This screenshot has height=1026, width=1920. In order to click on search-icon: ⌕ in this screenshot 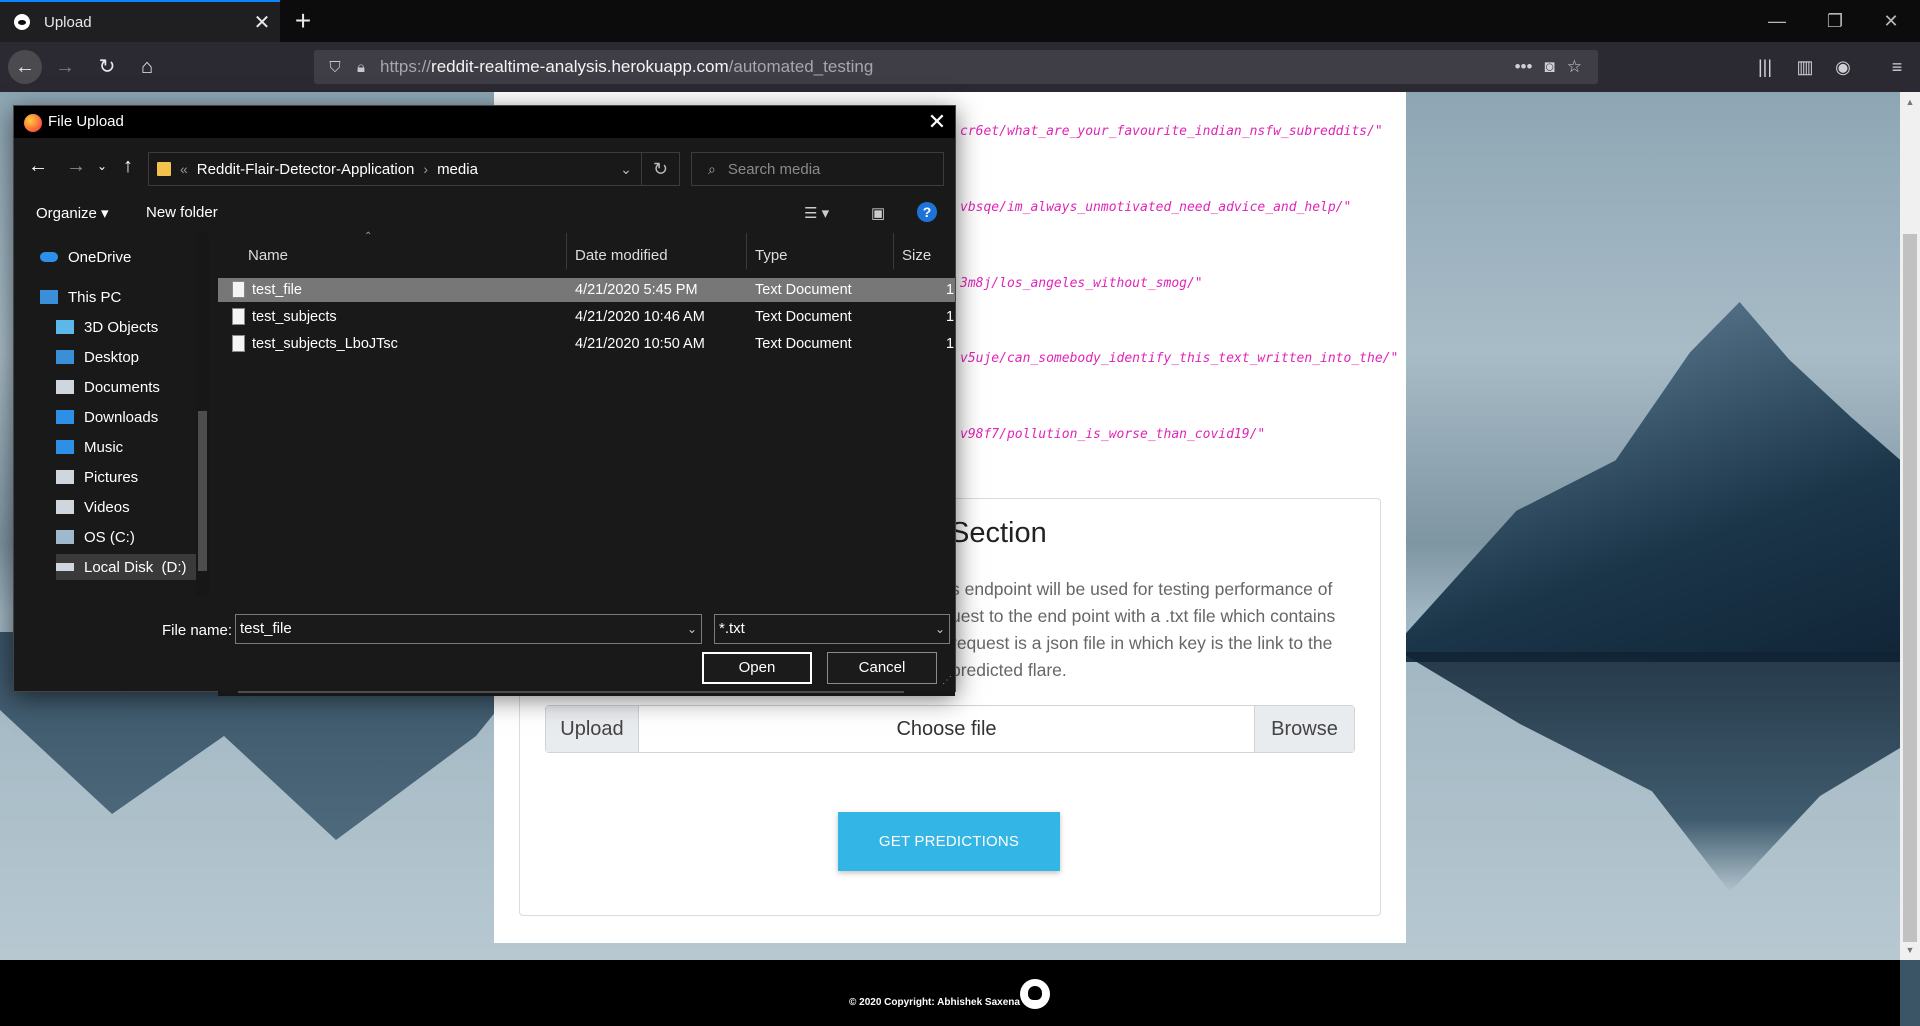, I will do `click(712, 168)`.